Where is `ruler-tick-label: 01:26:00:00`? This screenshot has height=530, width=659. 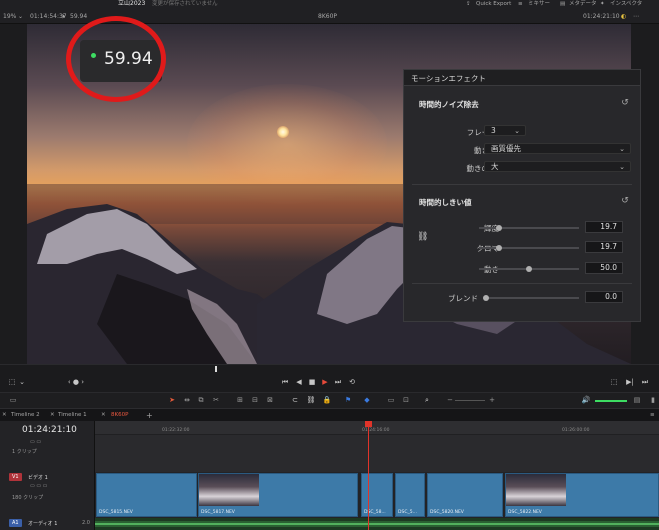 ruler-tick-label: 01:26:00:00 is located at coordinates (576, 430).